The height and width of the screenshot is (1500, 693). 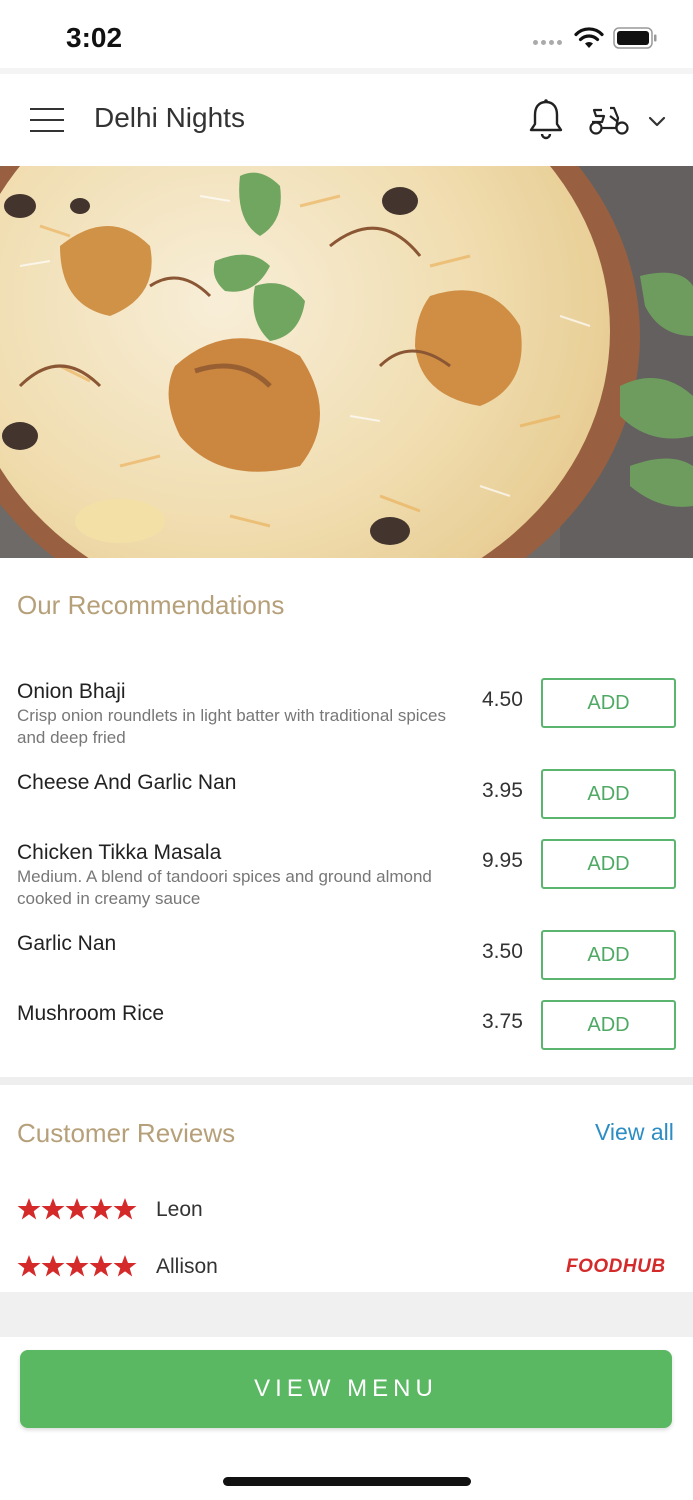 I want to click on item-name: Garlic Nan, so click(x=67, y=943).